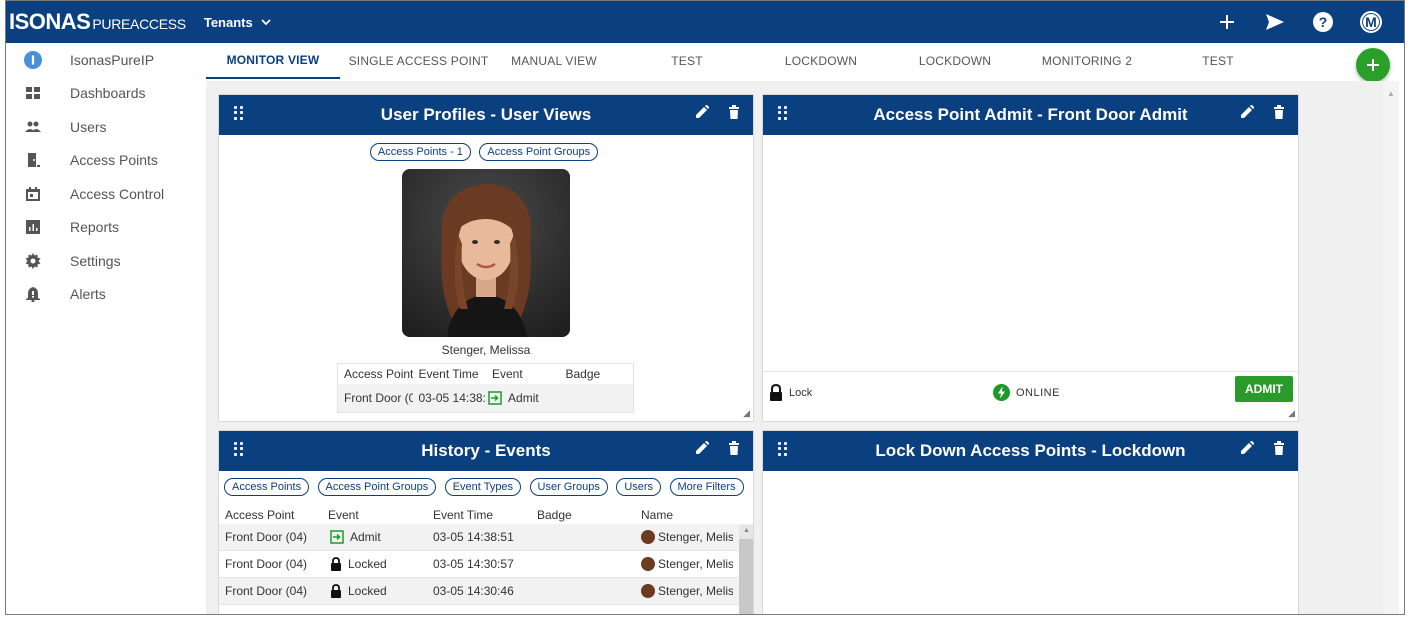  Describe the element at coordinates (273, 61) in the screenshot. I see `tab-monitor-view: MONITOR VIEW` at that location.